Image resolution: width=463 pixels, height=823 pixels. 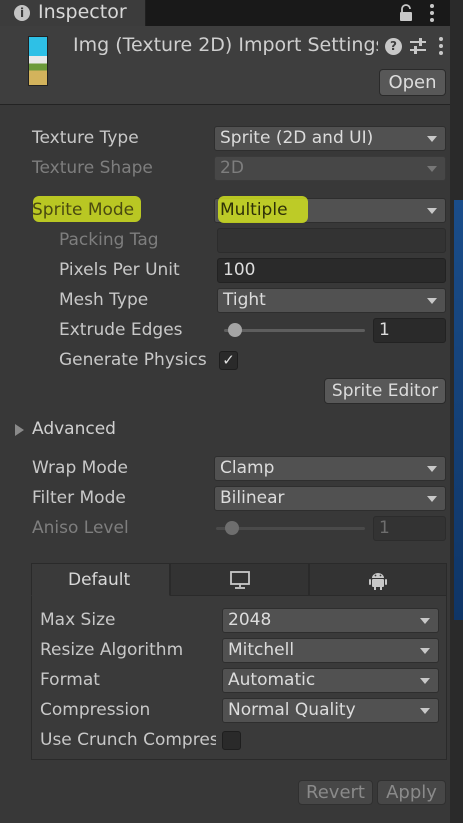 What do you see at coordinates (83, 210) in the screenshot?
I see `sprite-mode-label: Sprite Mode` at bounding box center [83, 210].